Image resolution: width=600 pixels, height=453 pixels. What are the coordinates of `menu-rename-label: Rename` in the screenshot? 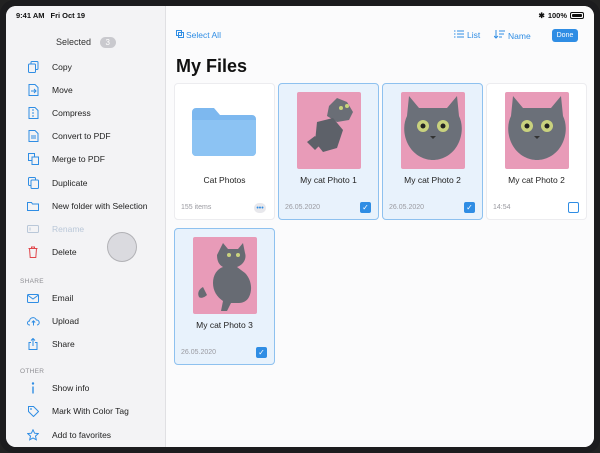 It's located at (68, 229).